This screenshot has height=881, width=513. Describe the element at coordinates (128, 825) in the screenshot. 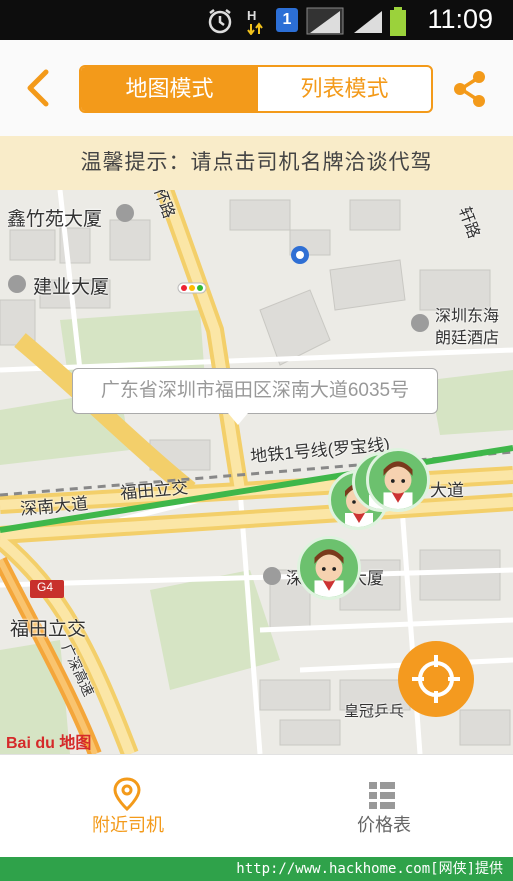

I see `tab-label: 附近司机` at that location.